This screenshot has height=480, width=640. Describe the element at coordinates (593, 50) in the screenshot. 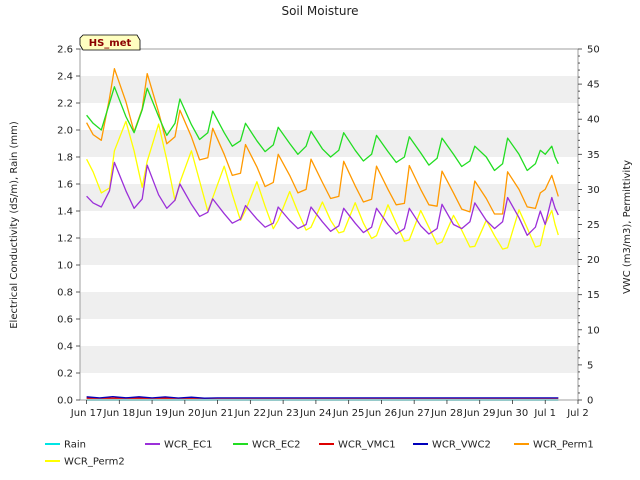

I see `y2-tick-label: 50` at that location.